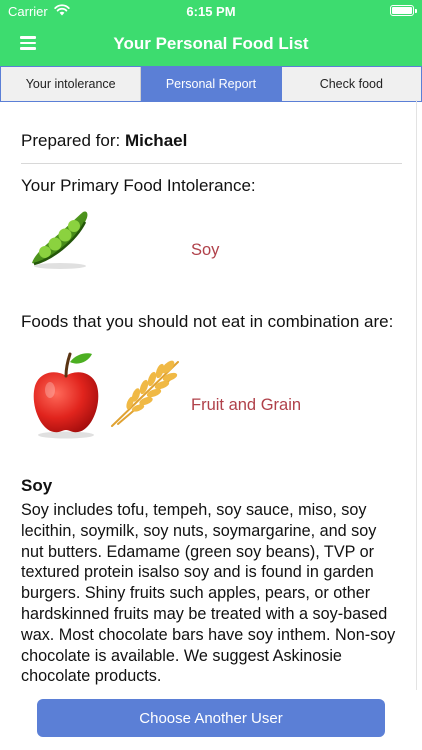 This screenshot has width=422, height=750. Describe the element at coordinates (246, 405) in the screenshot. I see `combination-foods-value: Fruit and Grain` at that location.